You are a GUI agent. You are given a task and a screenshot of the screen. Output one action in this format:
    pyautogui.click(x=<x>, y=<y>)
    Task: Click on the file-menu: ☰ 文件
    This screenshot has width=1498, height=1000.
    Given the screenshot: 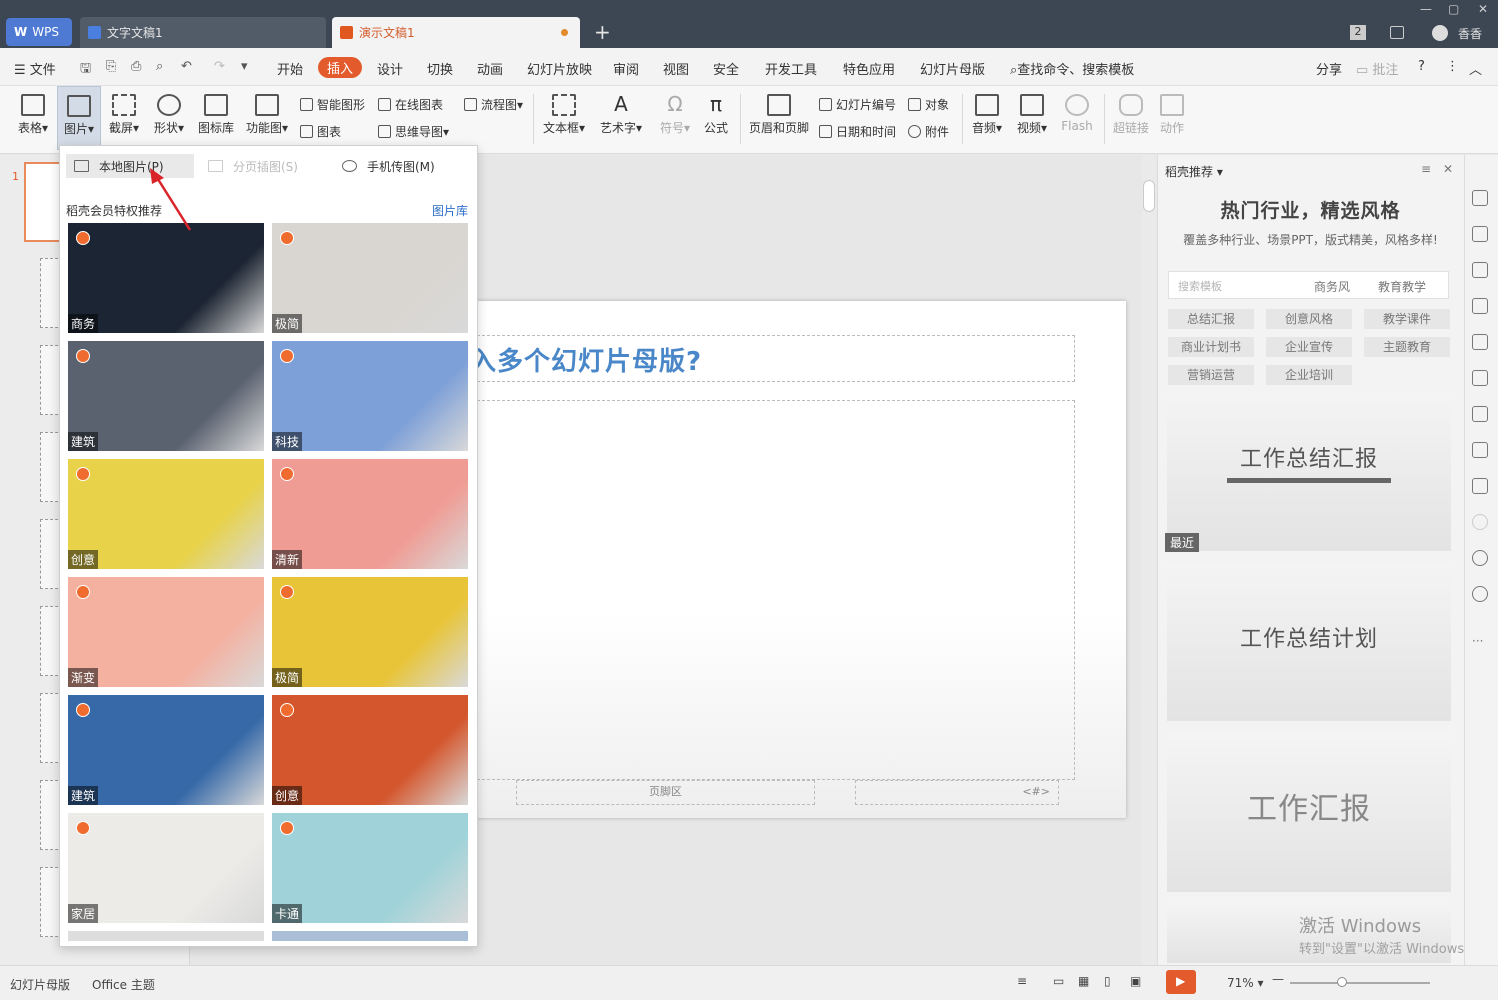 What is the action you would take?
    pyautogui.click(x=35, y=68)
    